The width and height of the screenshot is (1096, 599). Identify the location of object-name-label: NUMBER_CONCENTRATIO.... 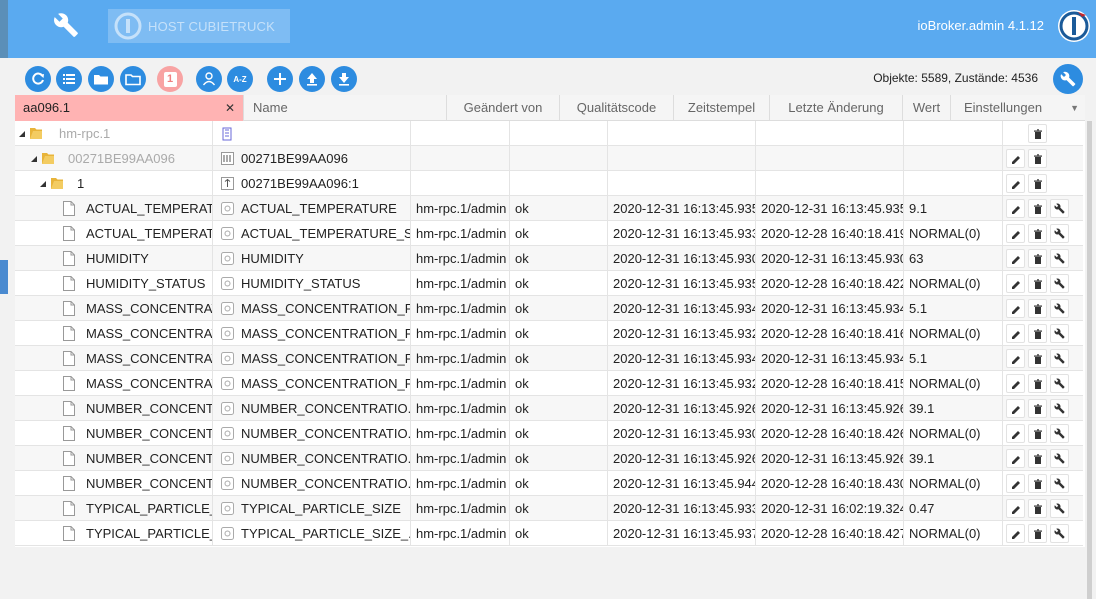
(326, 408).